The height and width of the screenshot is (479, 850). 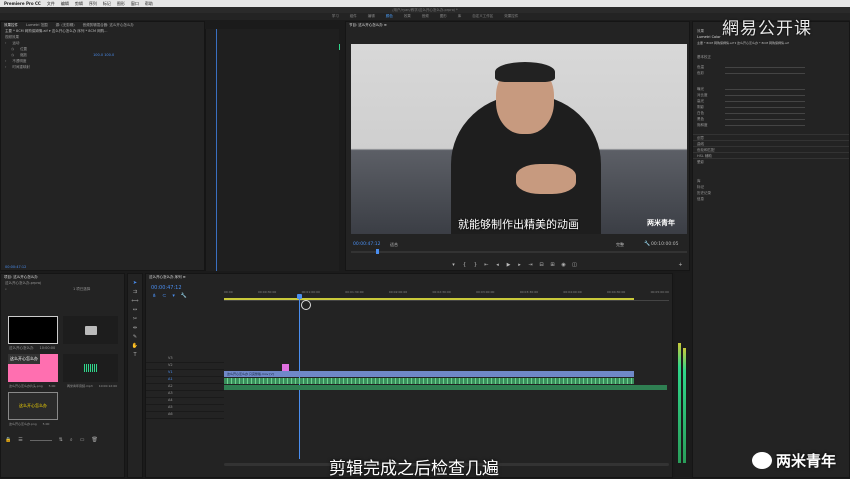 I want to click on track-header-a5: A5, so click(x=185, y=408).